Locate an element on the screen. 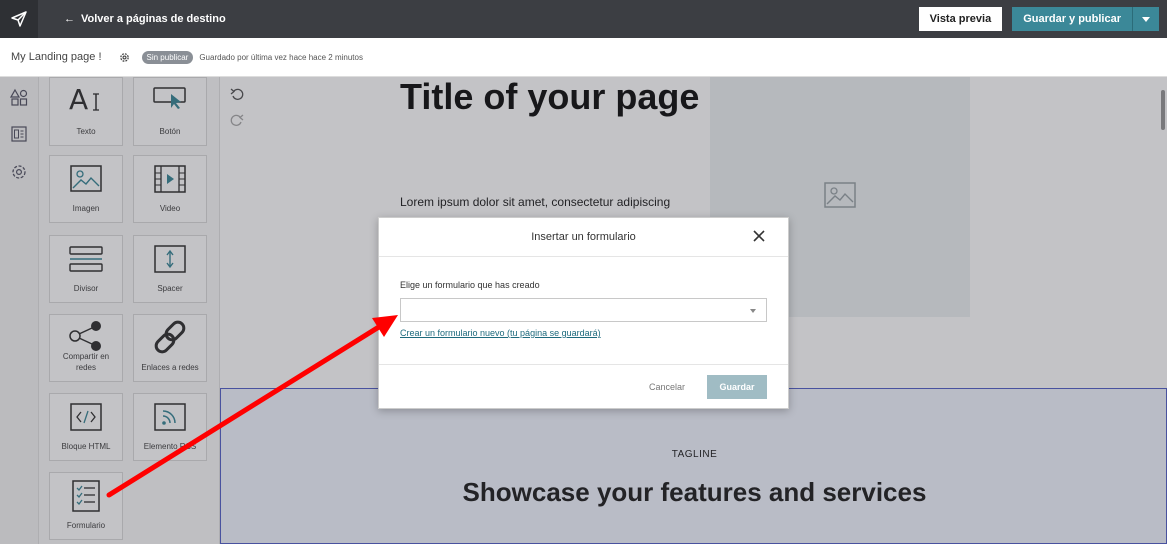  form-select is located at coordinates (583, 310).